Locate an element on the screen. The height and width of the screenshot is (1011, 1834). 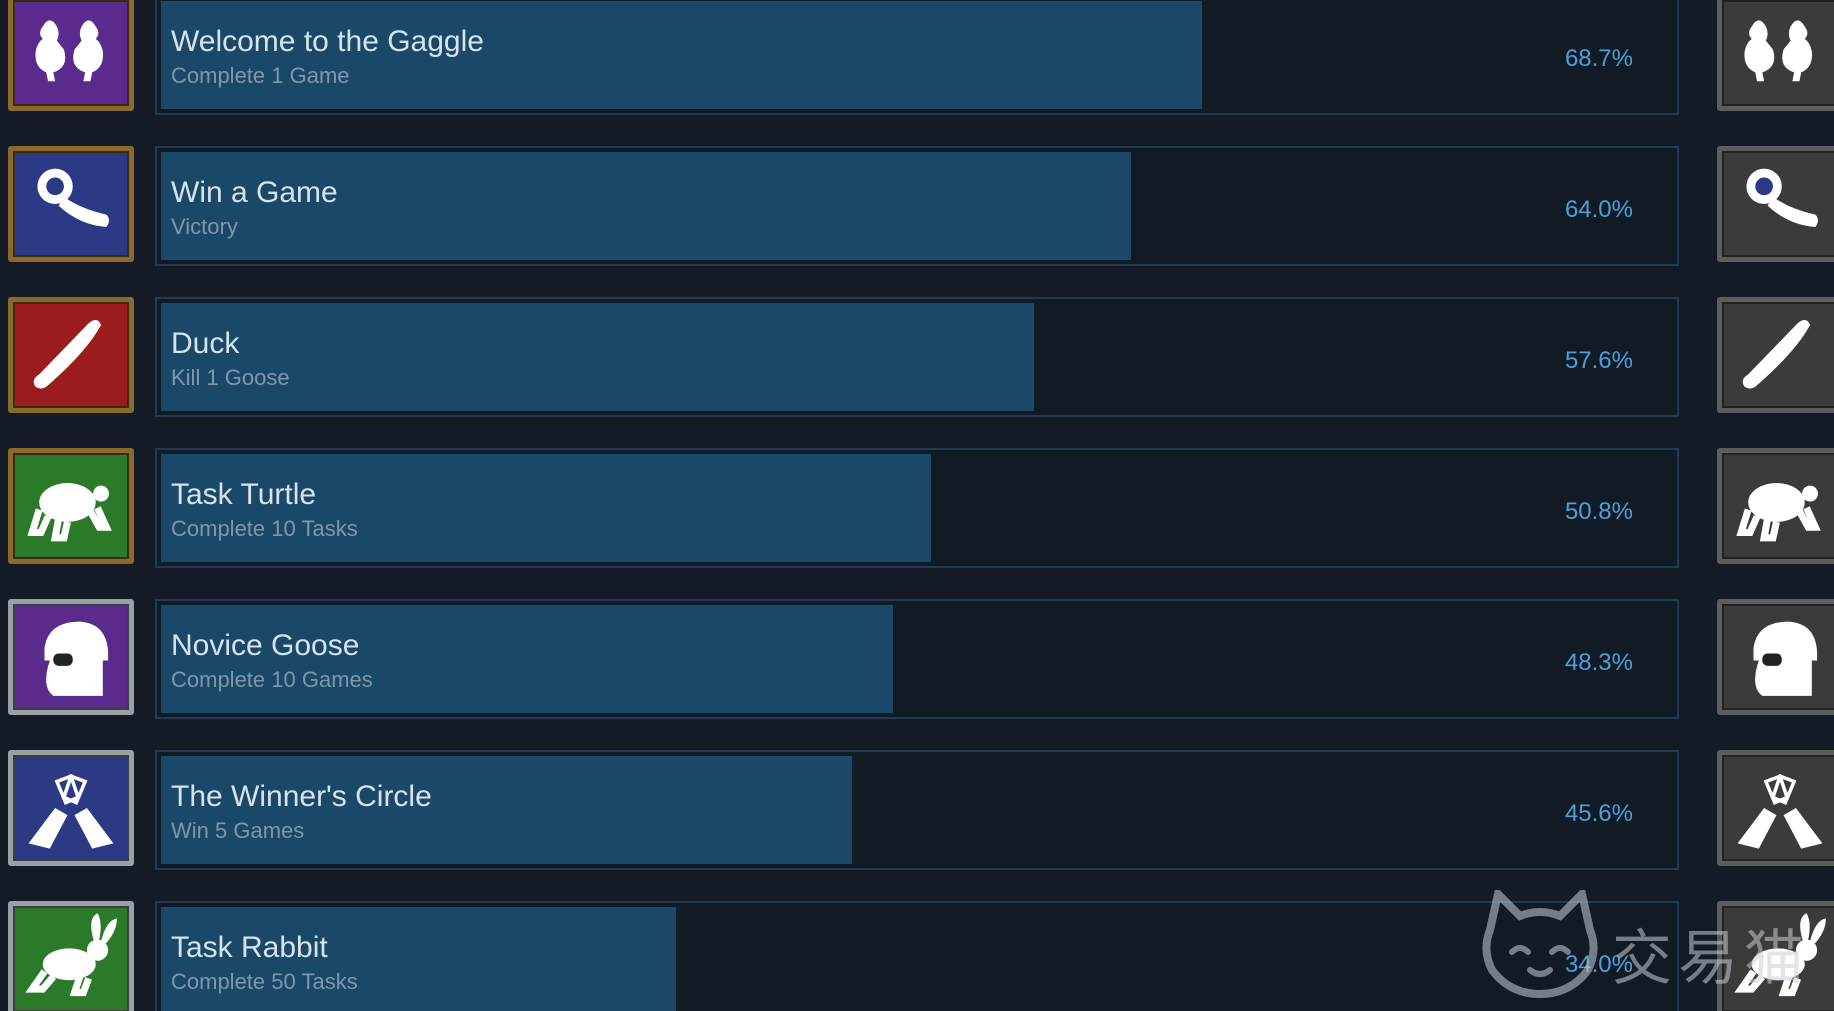
achievement-description: Complete 10 Tasks is located at coordinates (264, 528).